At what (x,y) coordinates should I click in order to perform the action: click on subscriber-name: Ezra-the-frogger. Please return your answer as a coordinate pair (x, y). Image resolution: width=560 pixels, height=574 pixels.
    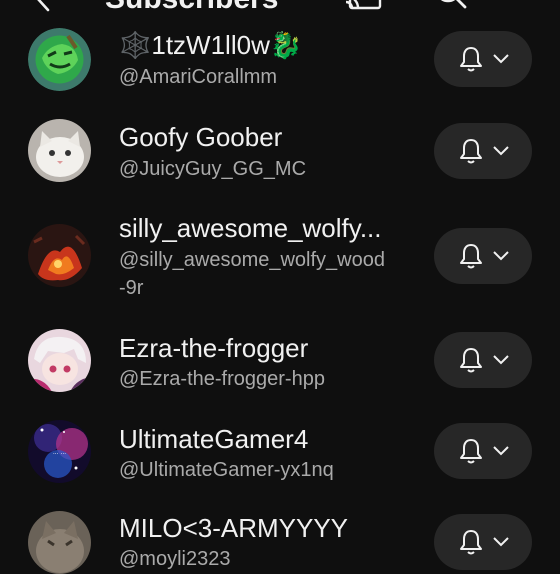
    Looking at the image, I should click on (214, 348).